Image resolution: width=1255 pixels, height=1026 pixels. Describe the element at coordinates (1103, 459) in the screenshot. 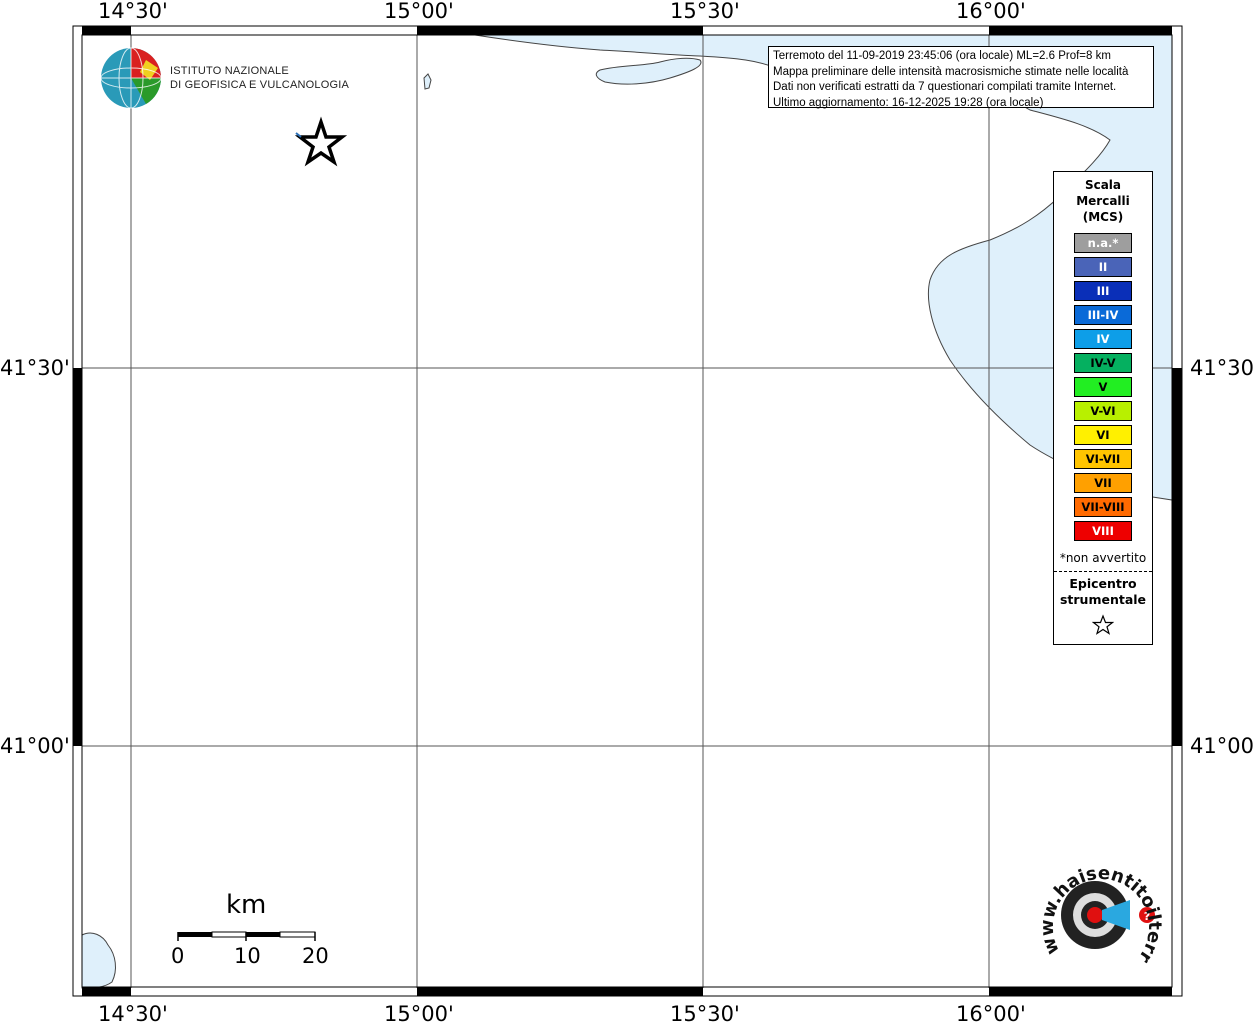

I see `legend-item: VI-VII` at that location.